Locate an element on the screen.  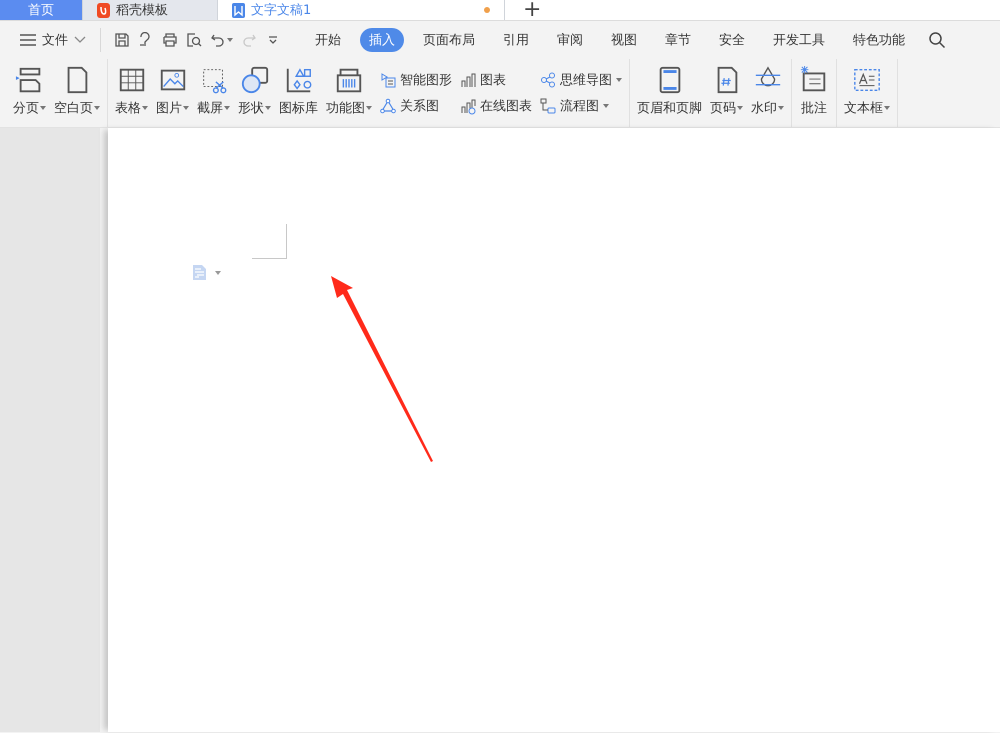
ribbon-tool-button: 关系图 is located at coordinates (416, 106).